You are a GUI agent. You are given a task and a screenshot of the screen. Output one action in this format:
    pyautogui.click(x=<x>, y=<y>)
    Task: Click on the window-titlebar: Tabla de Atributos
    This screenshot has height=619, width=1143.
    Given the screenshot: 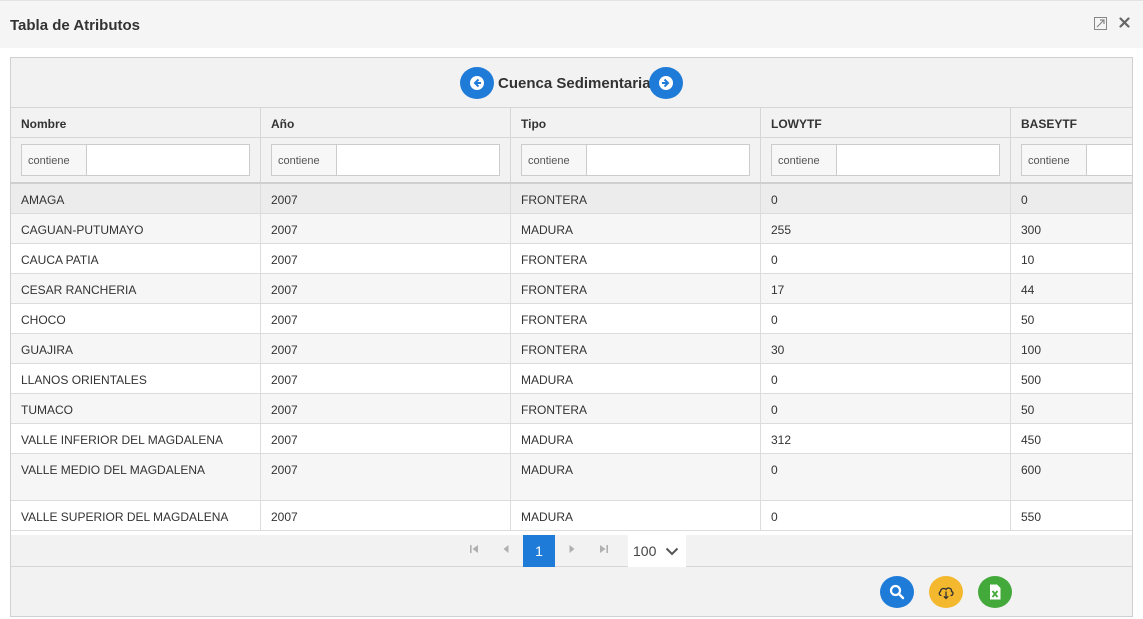 What is the action you would take?
    pyautogui.click(x=571, y=24)
    